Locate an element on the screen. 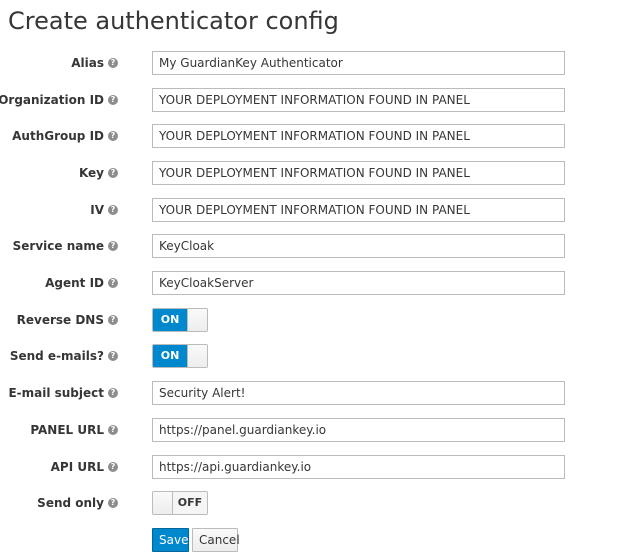 The height and width of the screenshot is (560, 636). label-api-url: API URL ? is located at coordinates (84, 467).